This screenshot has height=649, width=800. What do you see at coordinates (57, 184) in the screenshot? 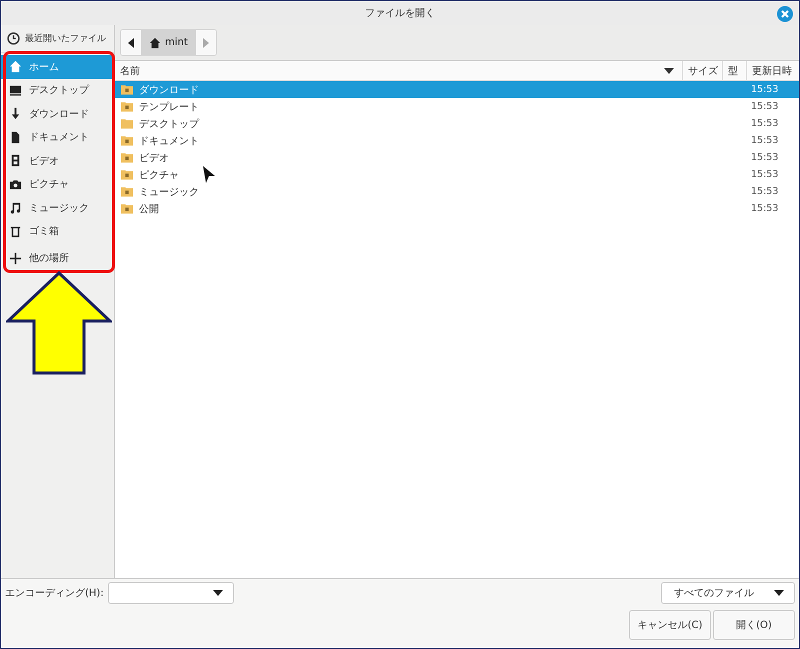
I see `sidebar-item: ピクチャ` at bounding box center [57, 184].